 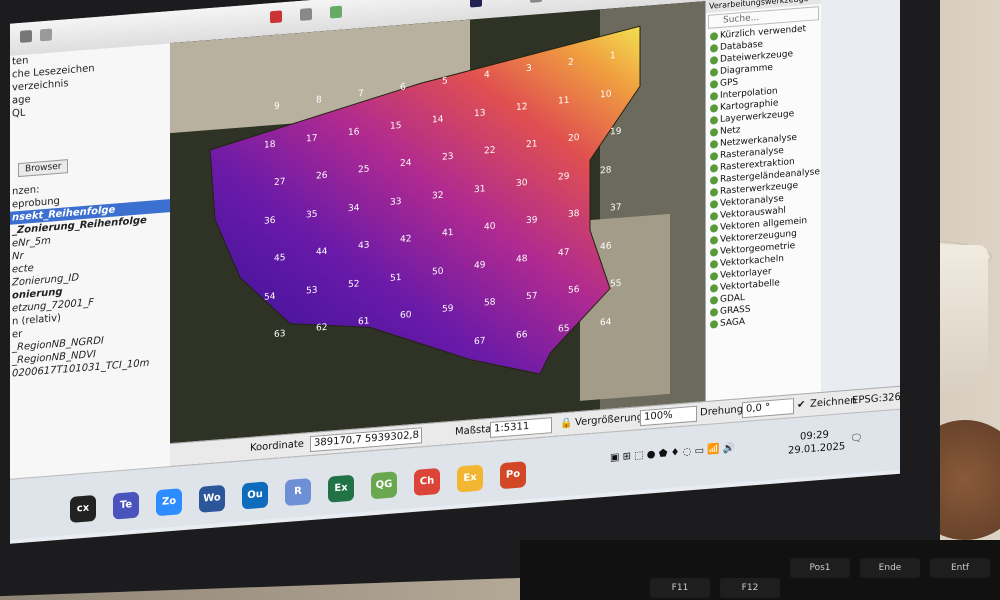 What do you see at coordinates (615, 208) in the screenshot?
I see `zone-label: 37` at bounding box center [615, 208].